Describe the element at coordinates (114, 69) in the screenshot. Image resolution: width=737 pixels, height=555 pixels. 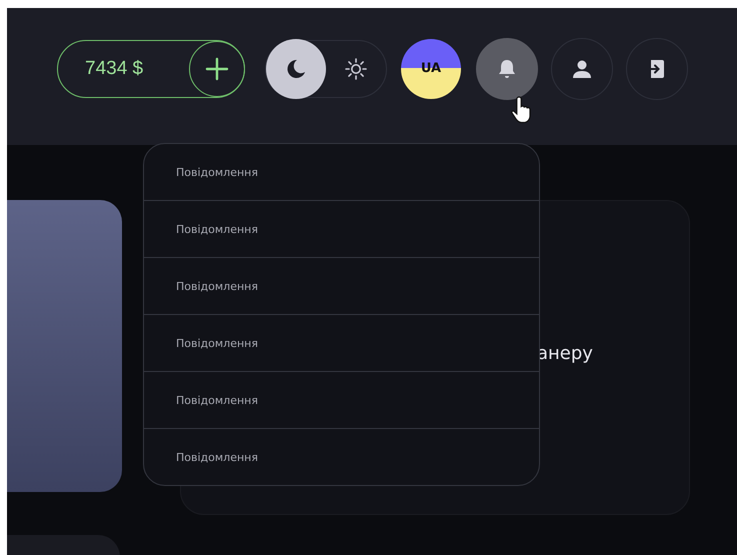
I see `balance-amount: 7434 $` at that location.